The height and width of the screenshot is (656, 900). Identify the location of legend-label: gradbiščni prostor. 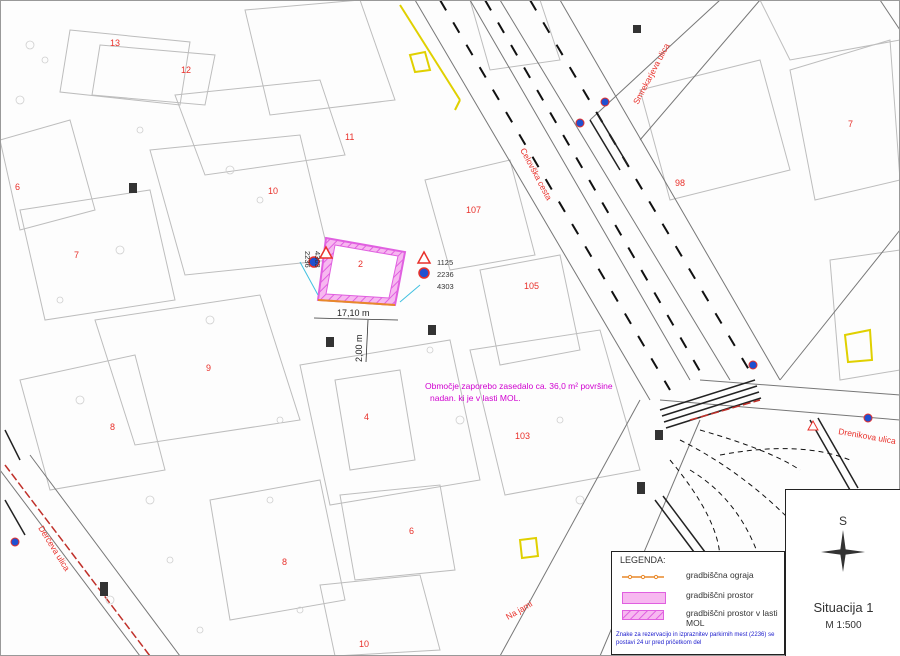
(720, 595).